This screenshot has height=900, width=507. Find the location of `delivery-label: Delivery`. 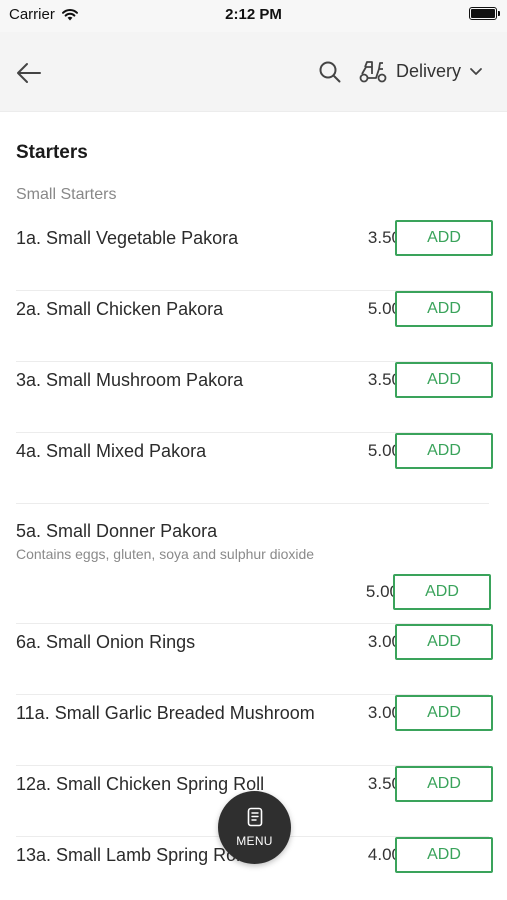

delivery-label: Delivery is located at coordinates (429, 70).